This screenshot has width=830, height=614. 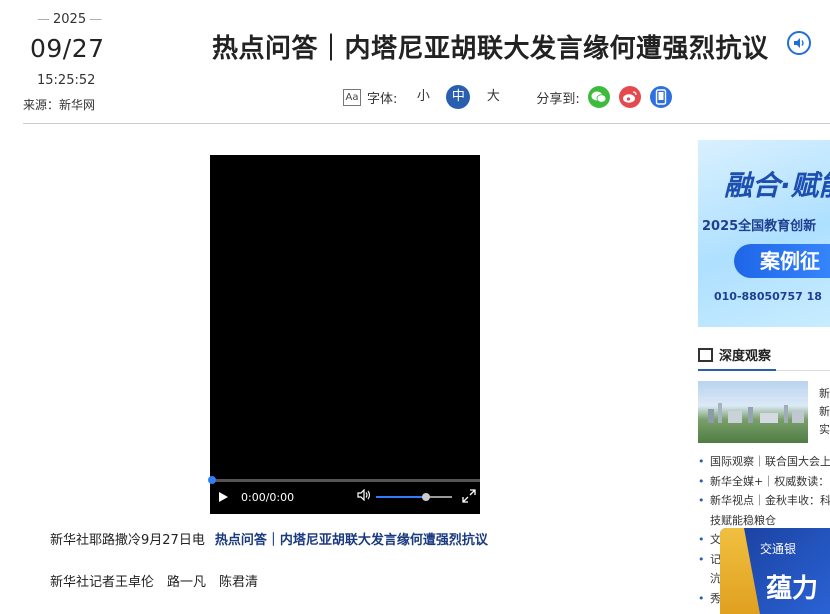 What do you see at coordinates (70, 19) in the screenshot?
I see `publish-year: —2025—` at bounding box center [70, 19].